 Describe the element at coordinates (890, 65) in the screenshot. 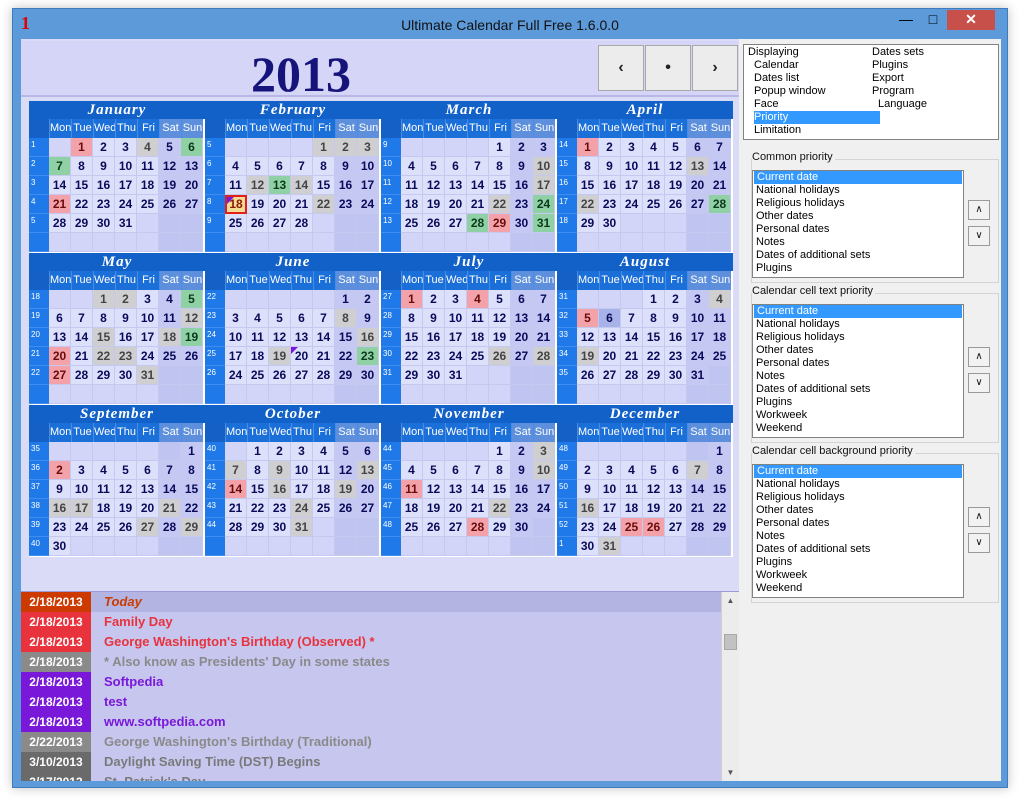

I see `tree-item-plugins: Plugins` at that location.